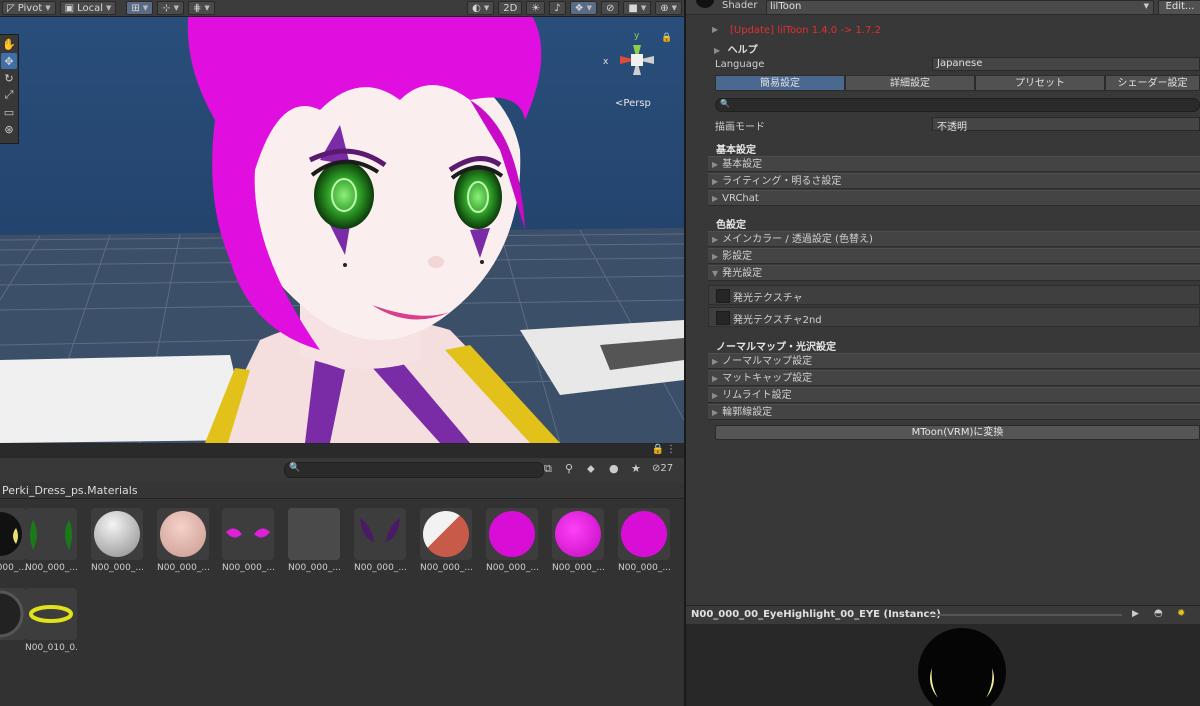 This screenshot has width=1200, height=706. I want to click on update-notice: ▶ [Update] lilToon 1.4.0 -> 1.7.2, so click(796, 30).